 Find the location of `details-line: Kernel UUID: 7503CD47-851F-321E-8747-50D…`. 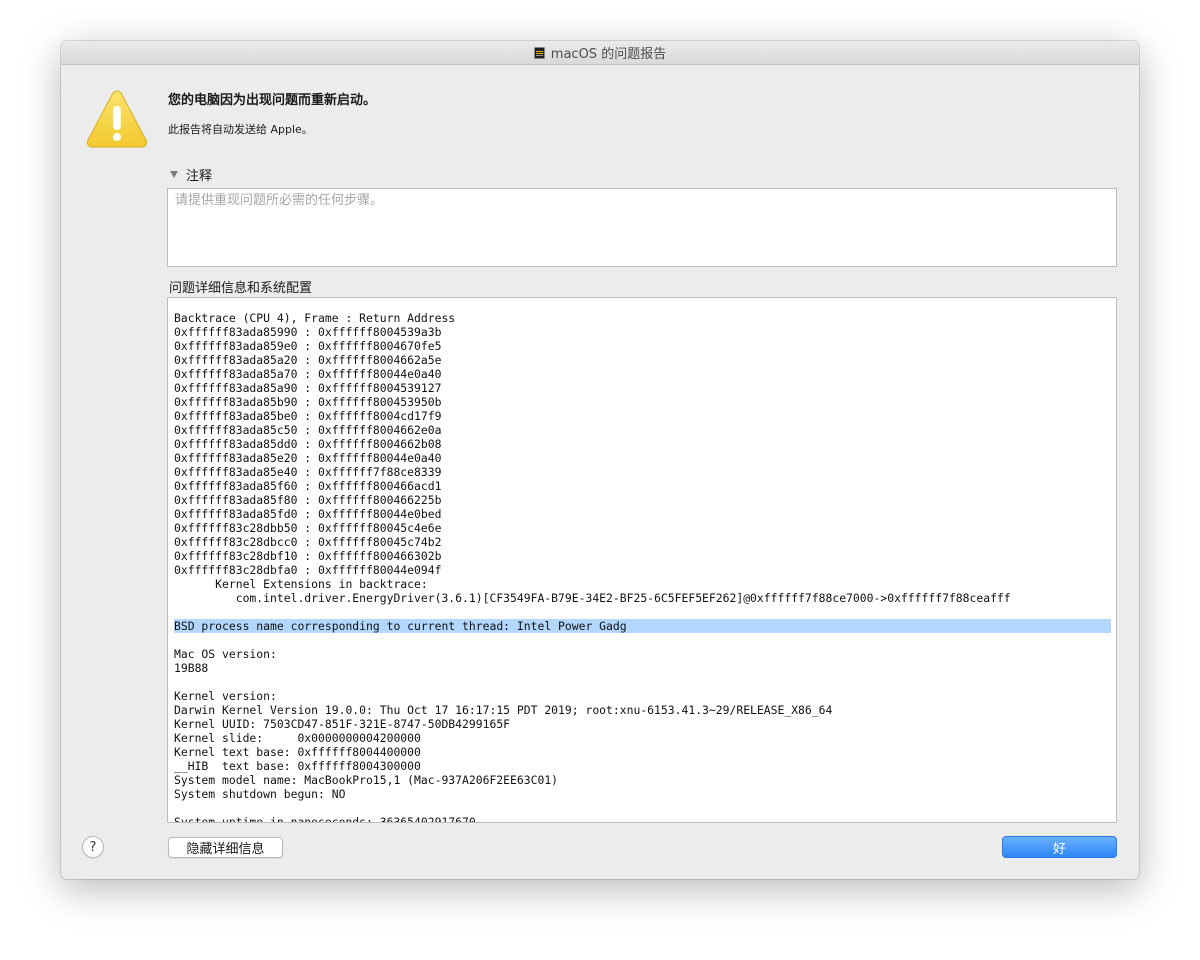

details-line: Kernel UUID: 7503CD47-851F-321E-8747-50D… is located at coordinates (342, 724).